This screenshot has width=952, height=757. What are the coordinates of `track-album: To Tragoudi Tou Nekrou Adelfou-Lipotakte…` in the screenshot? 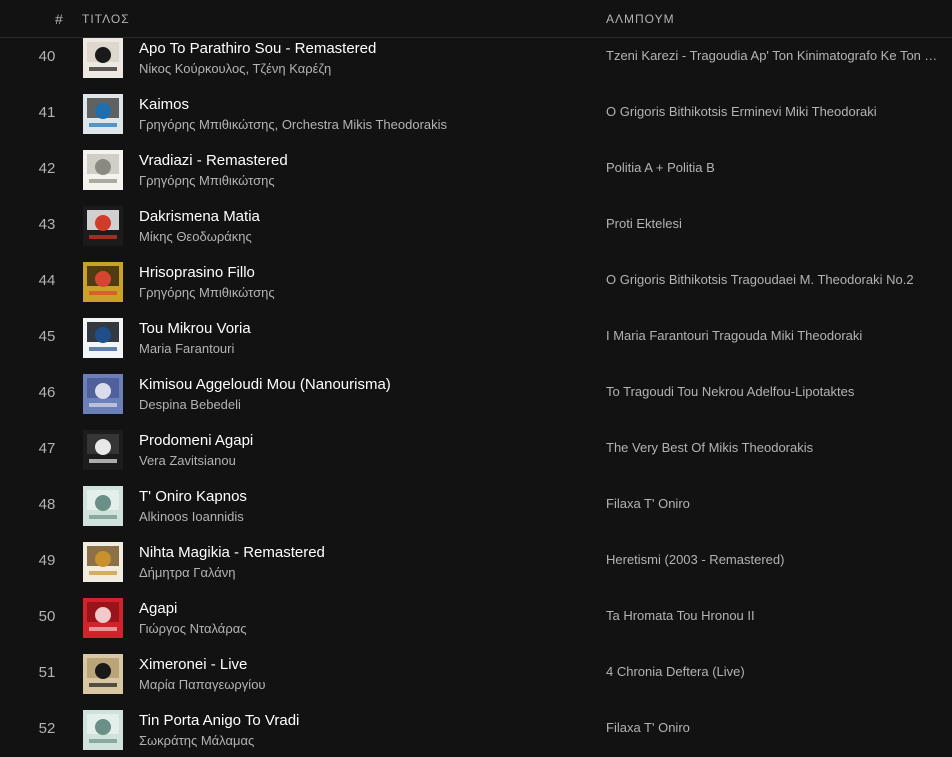 It's located at (775, 391).